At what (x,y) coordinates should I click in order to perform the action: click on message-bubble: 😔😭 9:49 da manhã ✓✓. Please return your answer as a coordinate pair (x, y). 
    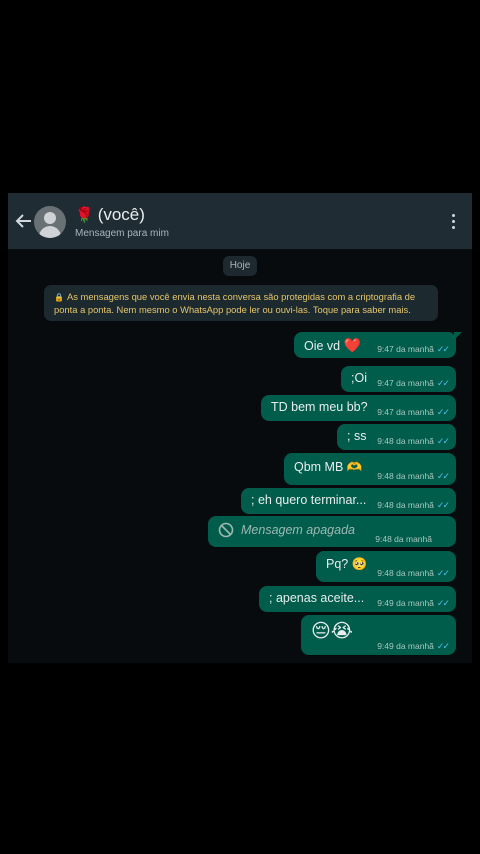
    Looking at the image, I should click on (378, 635).